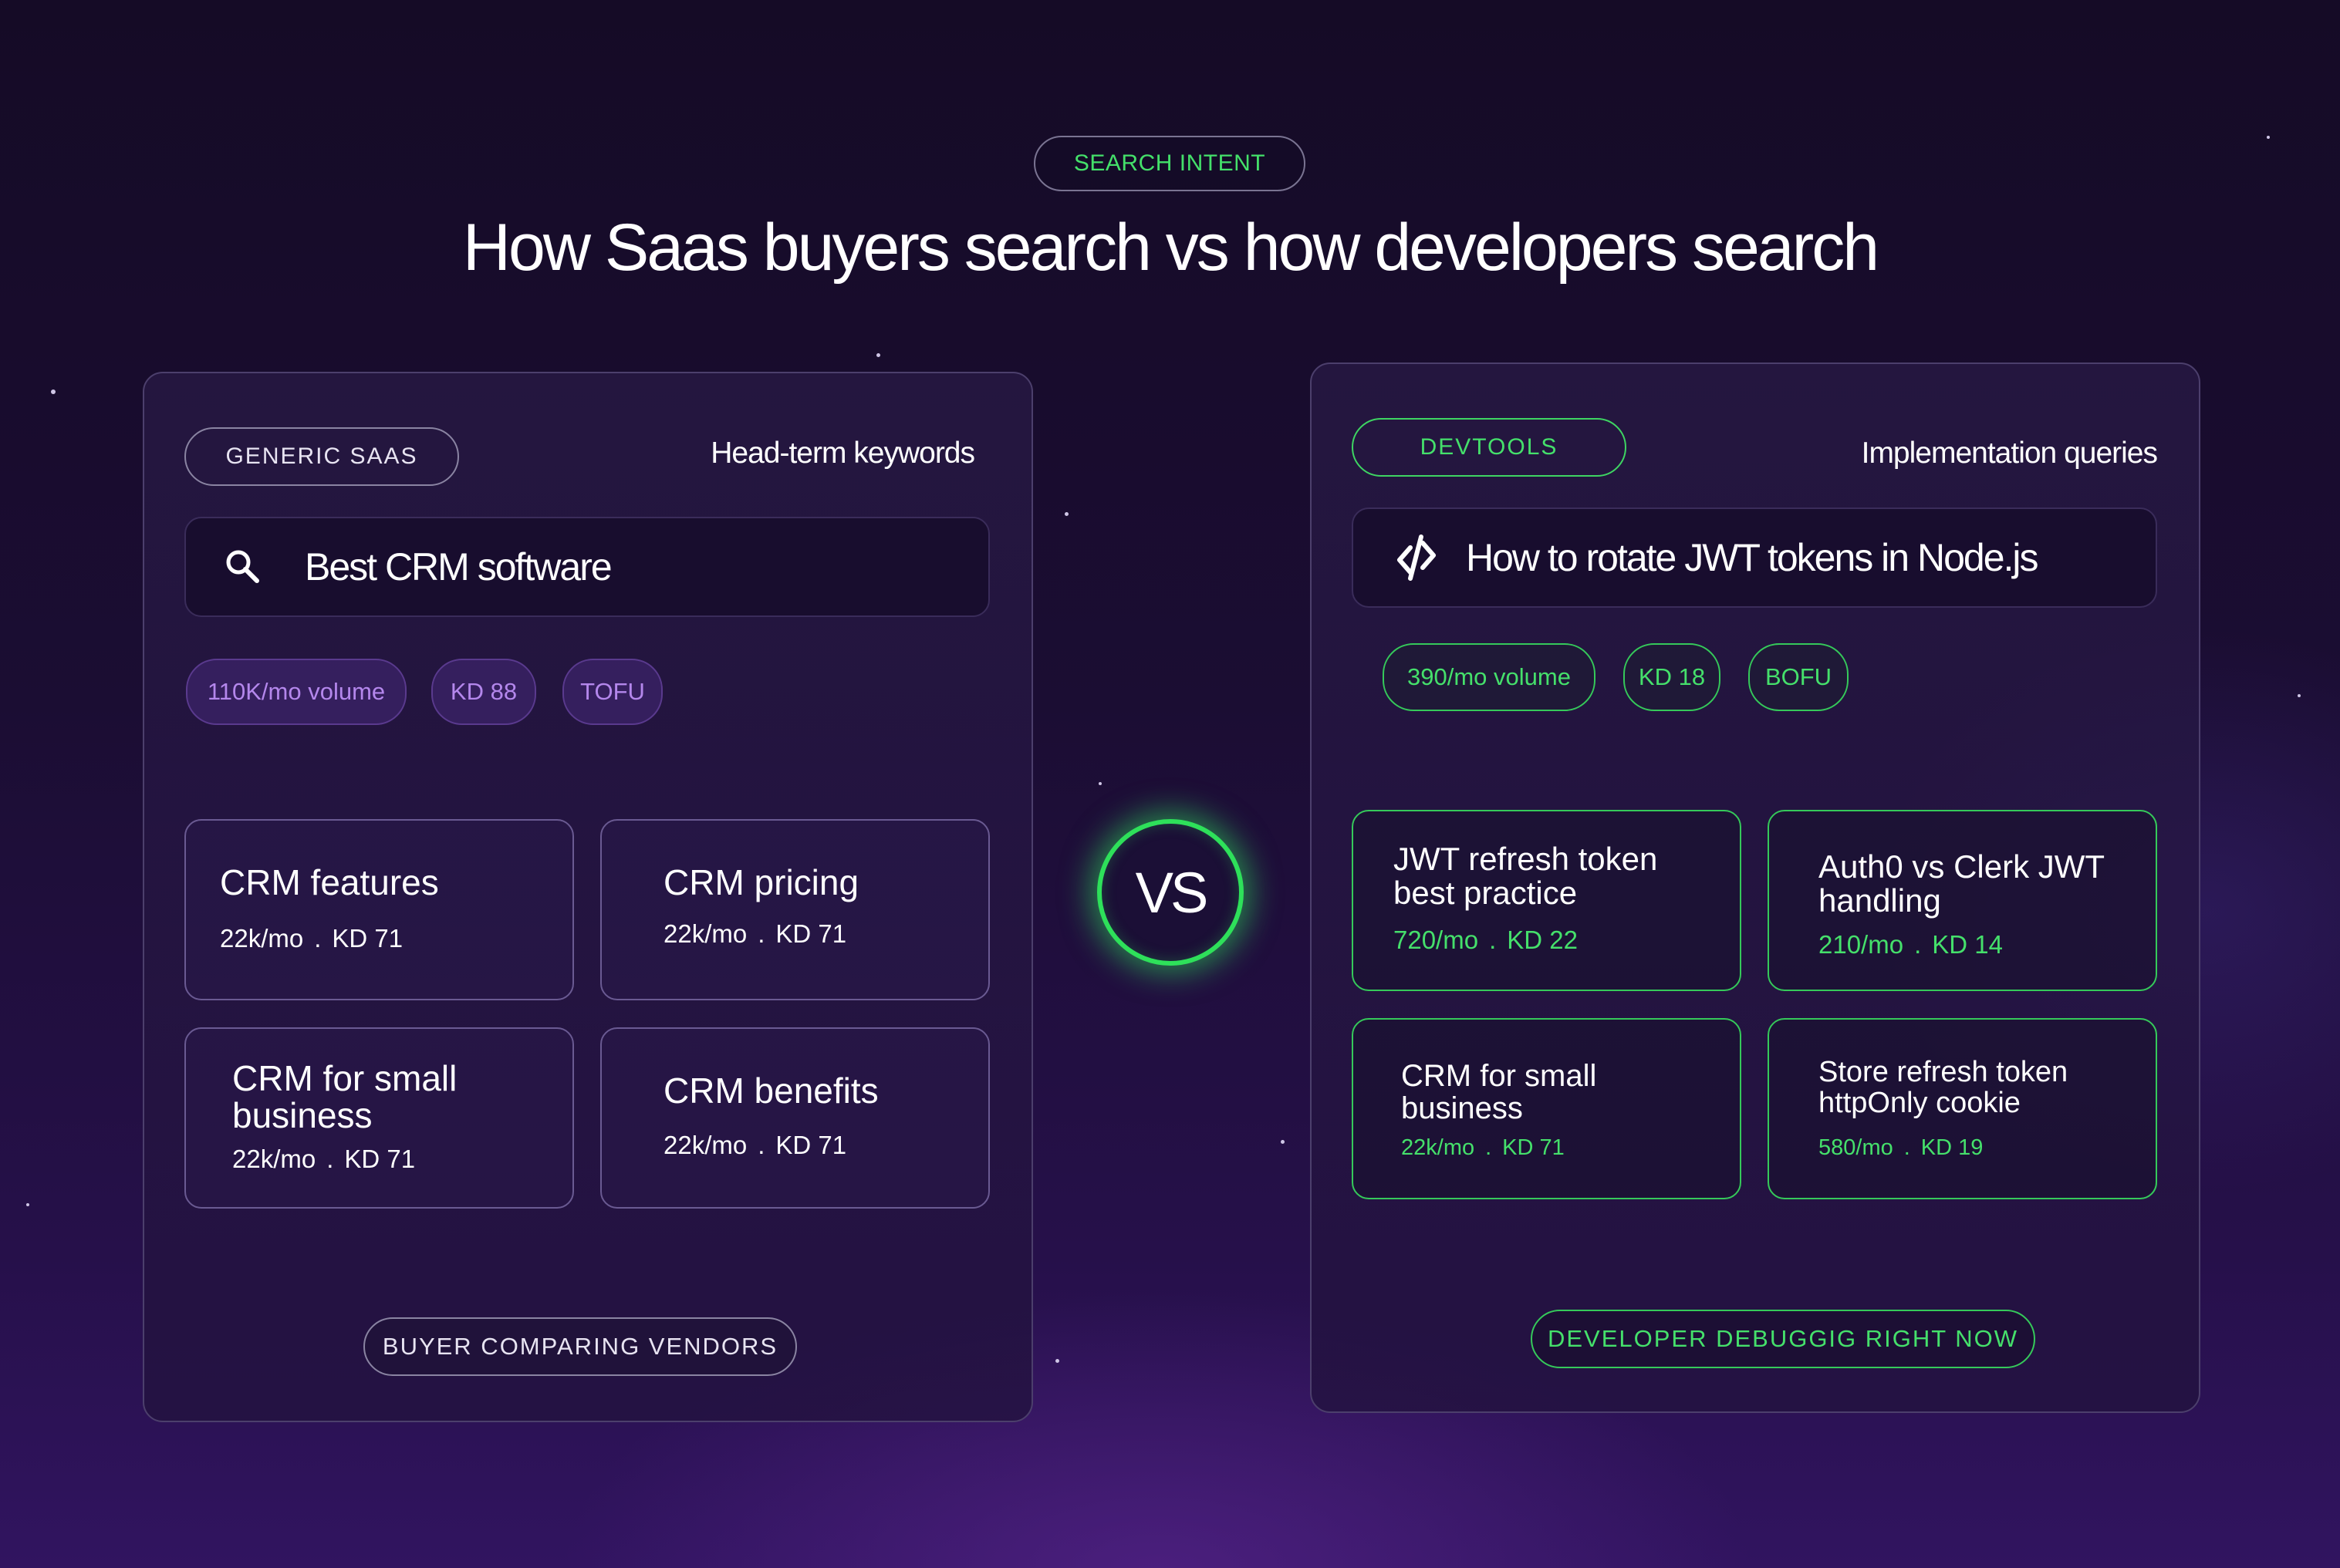 Image resolution: width=2340 pixels, height=1568 pixels. Describe the element at coordinates (1436, 940) in the screenshot. I see `keyword-volume: 720/mo` at that location.